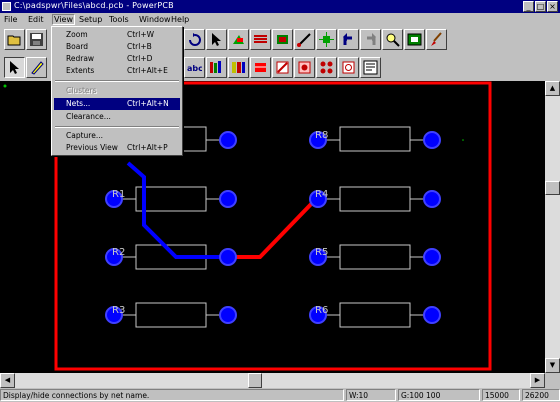 The height and width of the screenshot is (402, 560). I want to click on window-title: C:\padspwr\Files\abcd.pcb - PowerPCB, so click(94, 5).